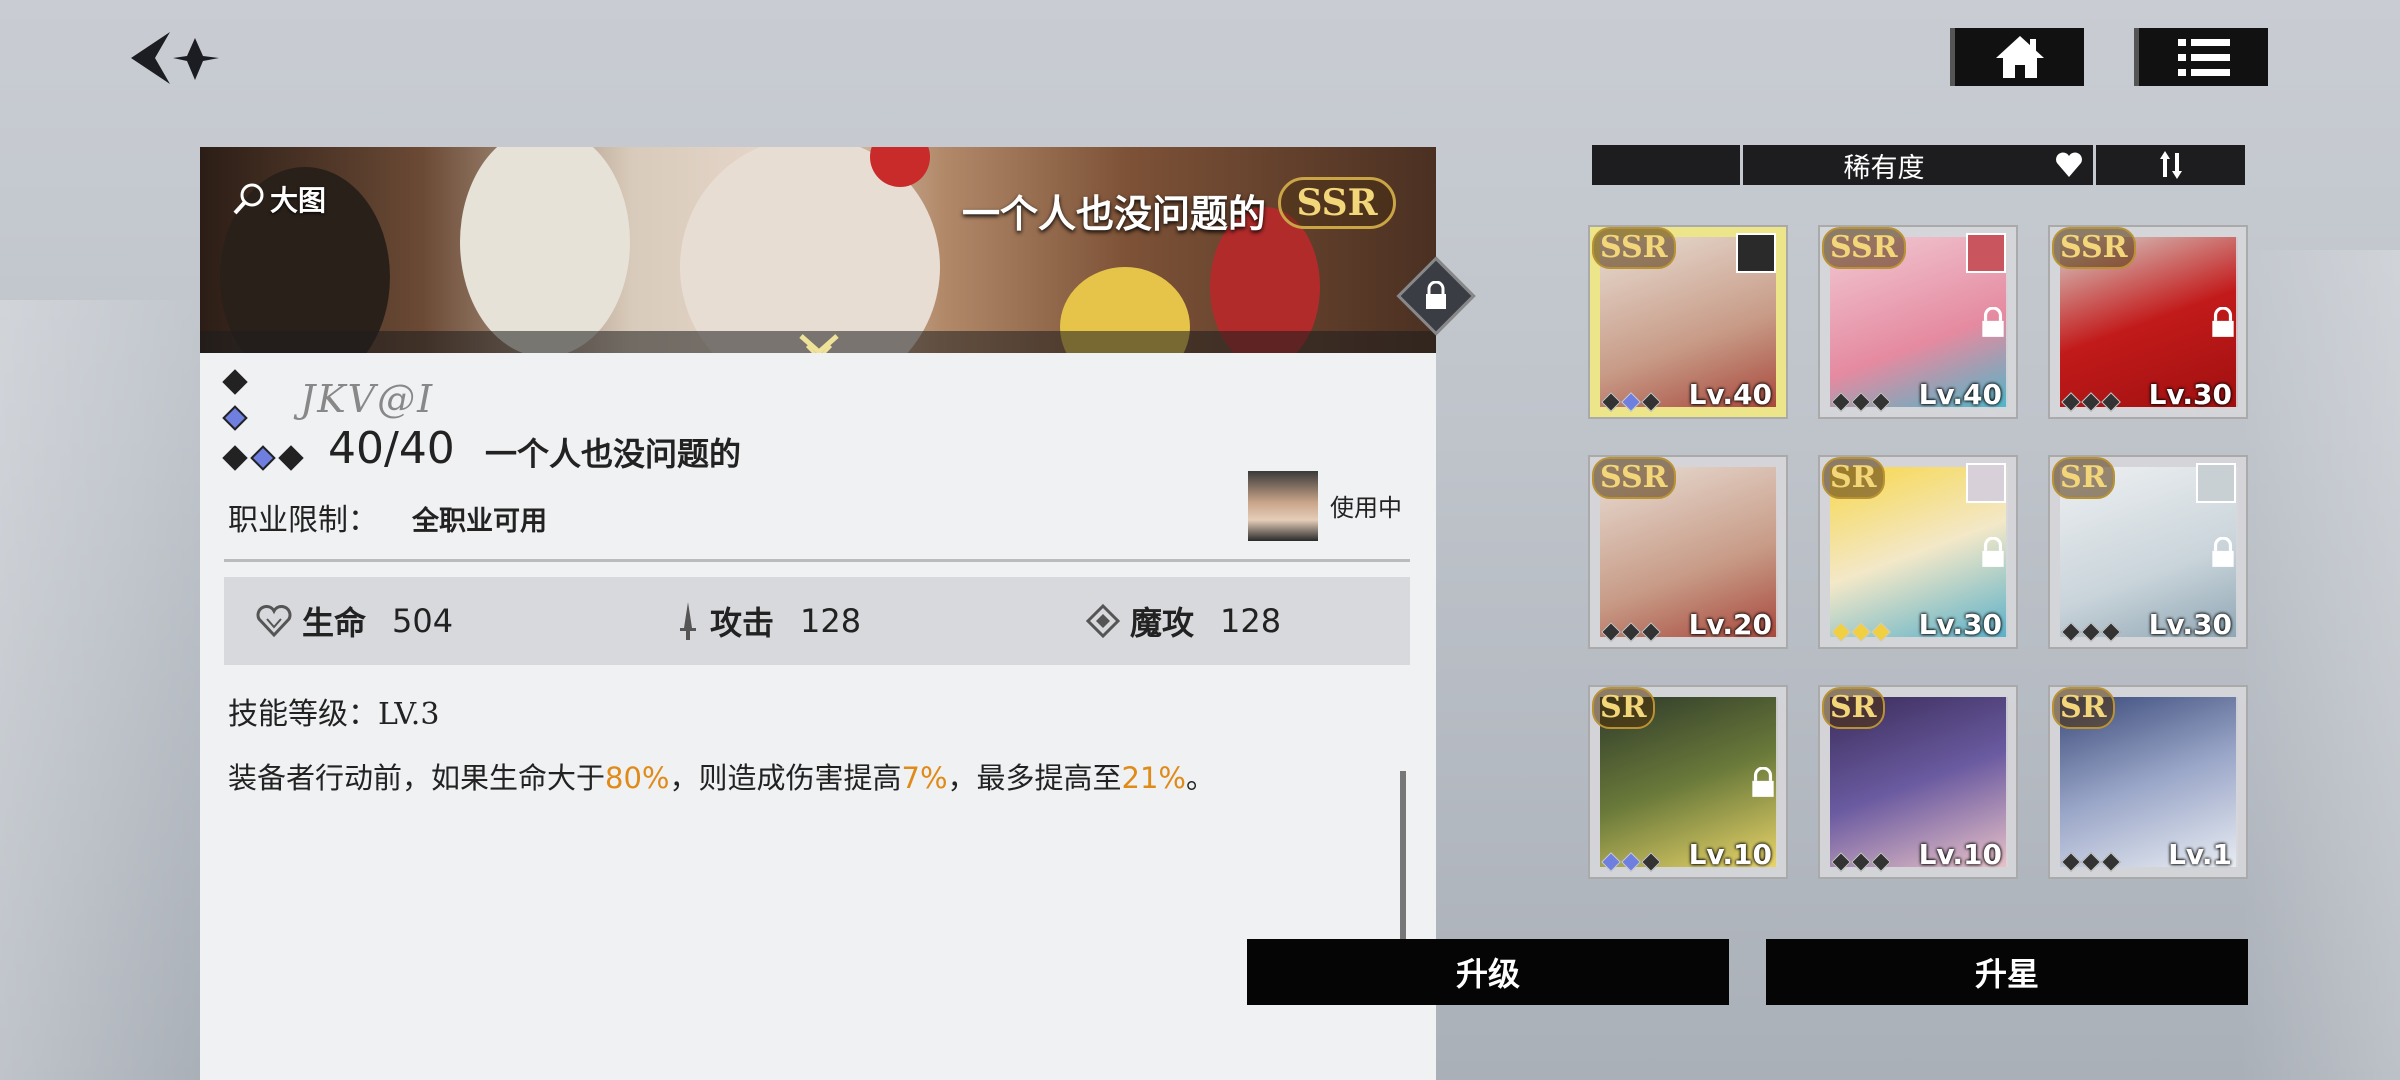 The image size is (2400, 1080). What do you see at coordinates (479, 521) in the screenshot?
I see `job-restriction-value: 全职业可用` at bounding box center [479, 521].